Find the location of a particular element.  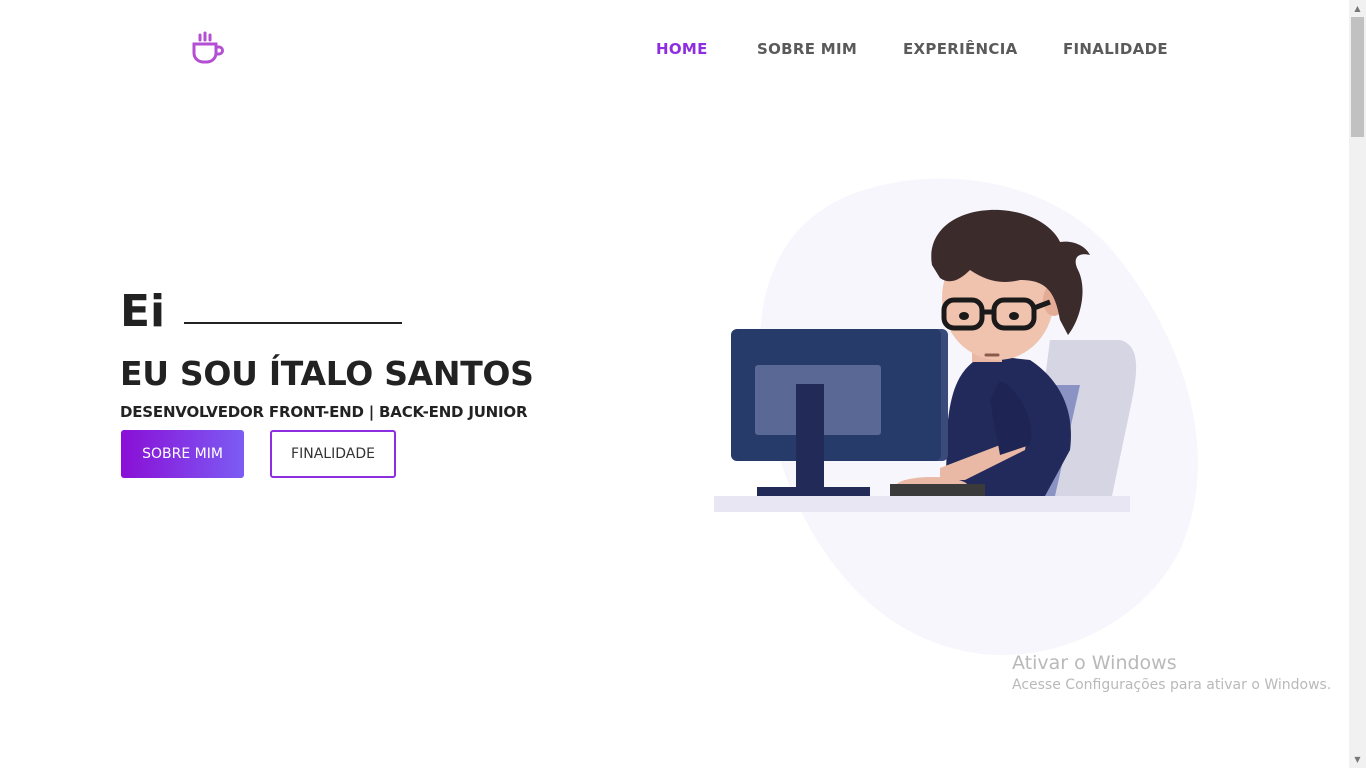

scroll-down-arrow-icon: ▼ is located at coordinates (1357, 759).